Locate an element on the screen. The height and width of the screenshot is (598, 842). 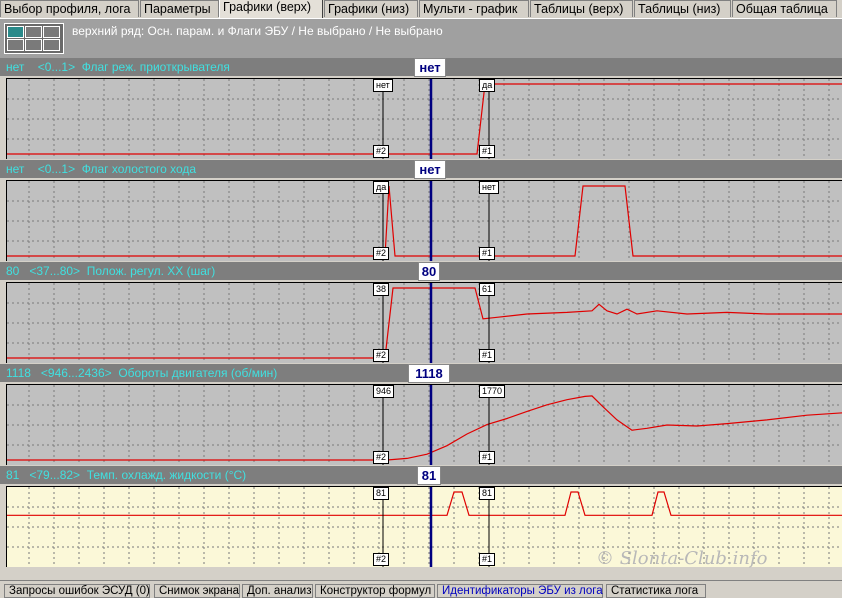
chart-plot-area: 38 61 #2 #1 is located at coordinates (424, 322).